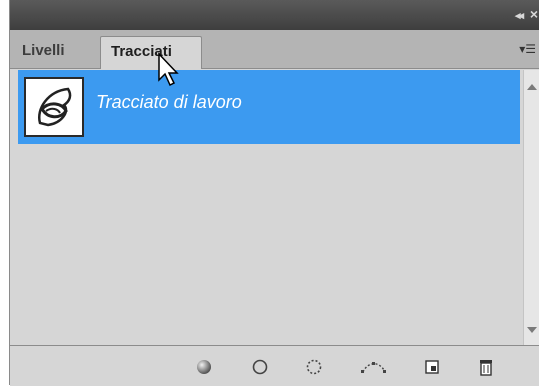 This screenshot has width=539, height=386. Describe the element at coordinates (260, 367) in the screenshot. I see `stroke-path-icon` at that location.